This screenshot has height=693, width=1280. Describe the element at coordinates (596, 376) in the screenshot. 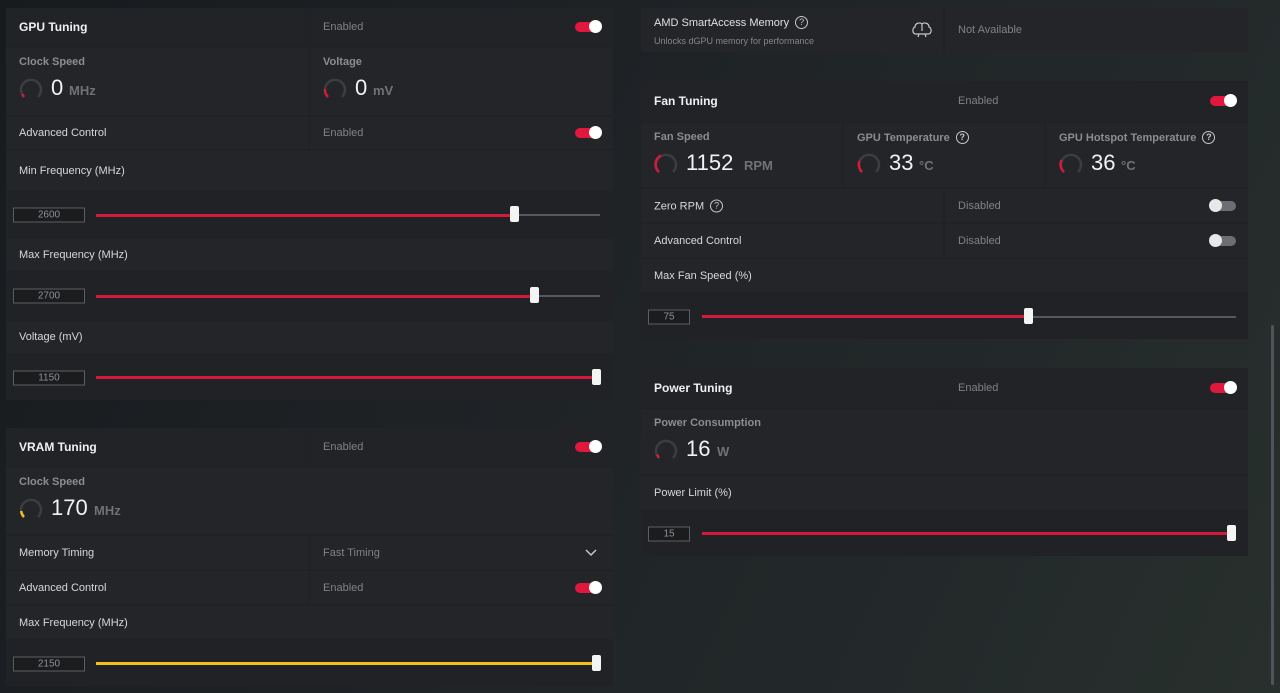

I see `voltage-slider-thumb` at that location.